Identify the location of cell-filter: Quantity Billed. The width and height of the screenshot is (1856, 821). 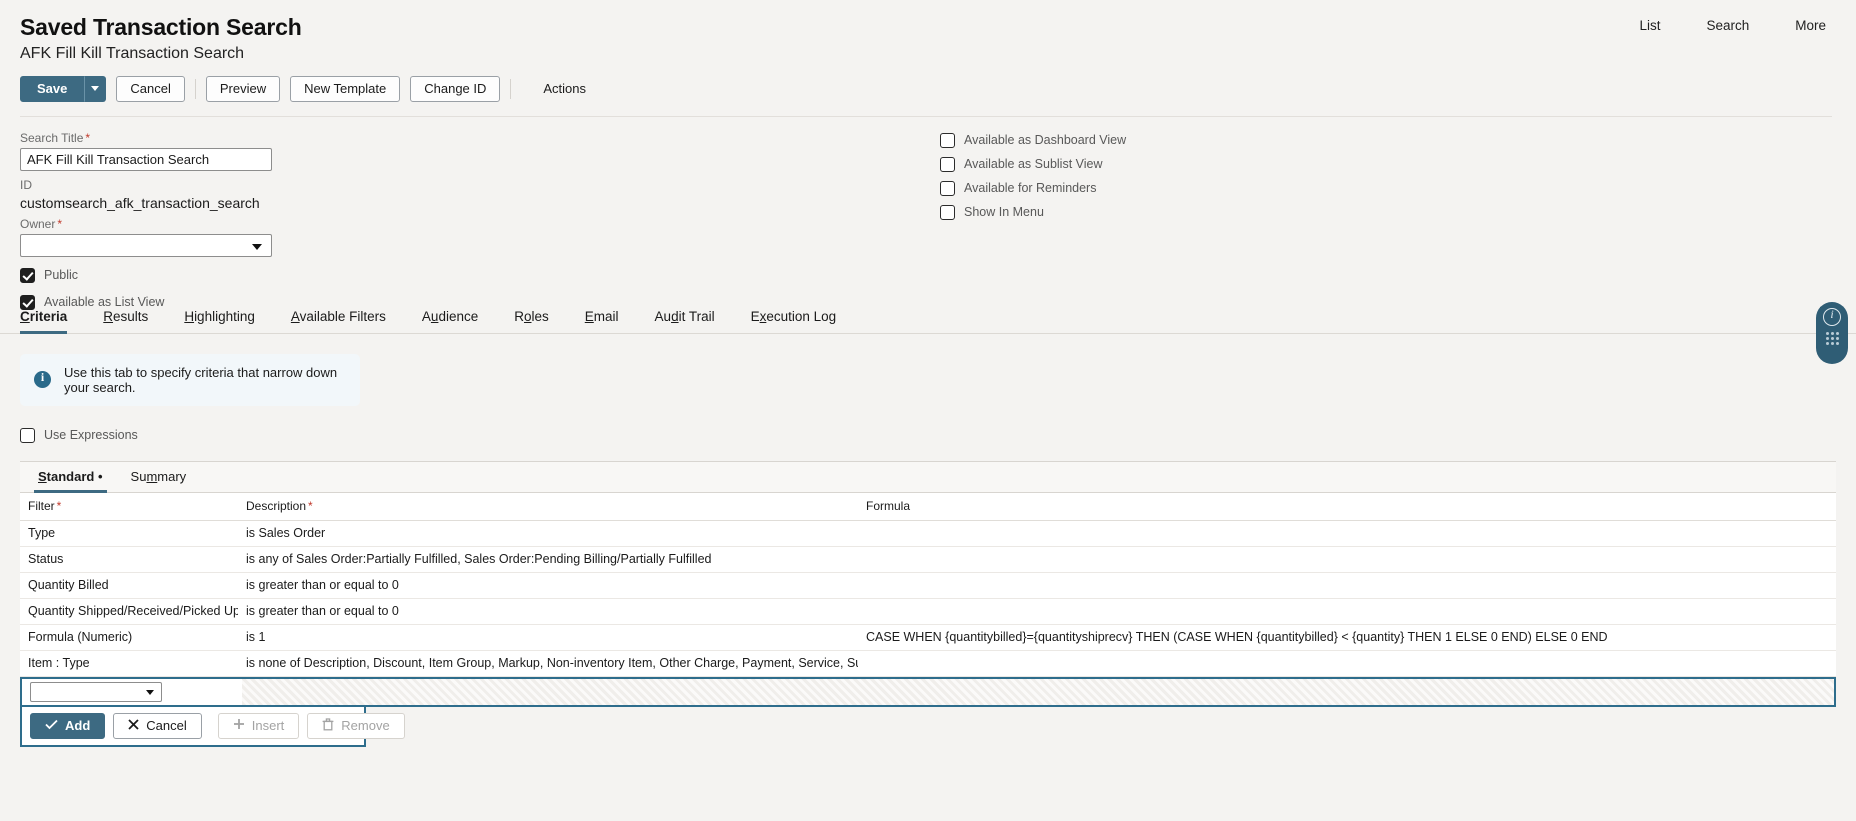
(129, 585).